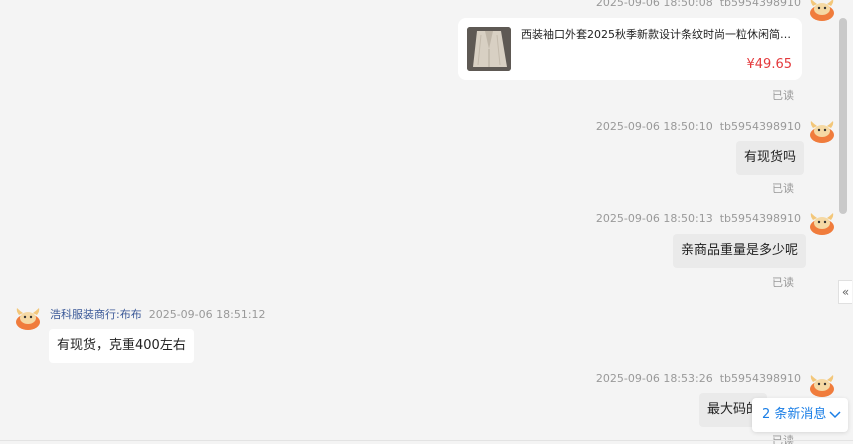 The image size is (853, 444). I want to click on product-card: 西装袖口外套2025秋季新款设计条纹时尚一粒休闲简约... ¥49.65, so click(630, 49).